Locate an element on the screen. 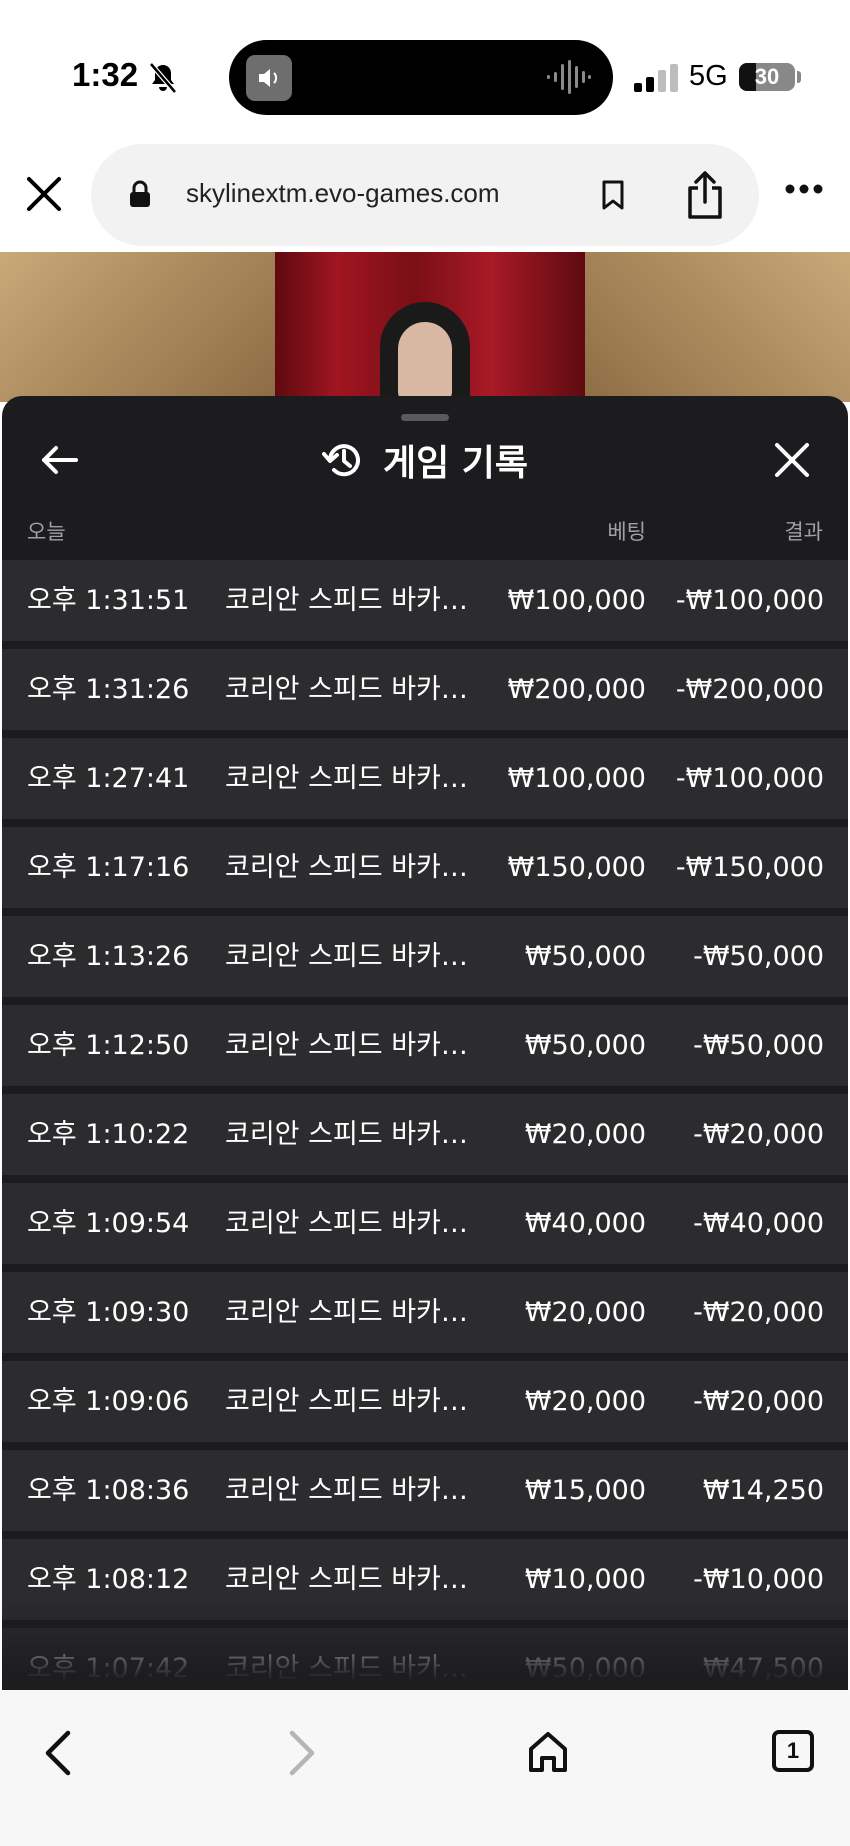  battery-cap is located at coordinates (799, 77).